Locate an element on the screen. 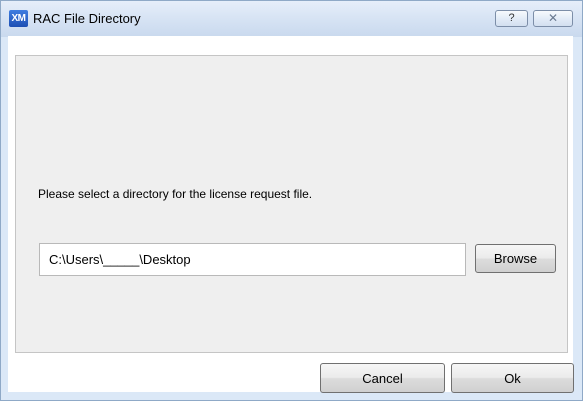 This screenshot has height=401, width=583. xm-app-icon: XM is located at coordinates (18, 18).